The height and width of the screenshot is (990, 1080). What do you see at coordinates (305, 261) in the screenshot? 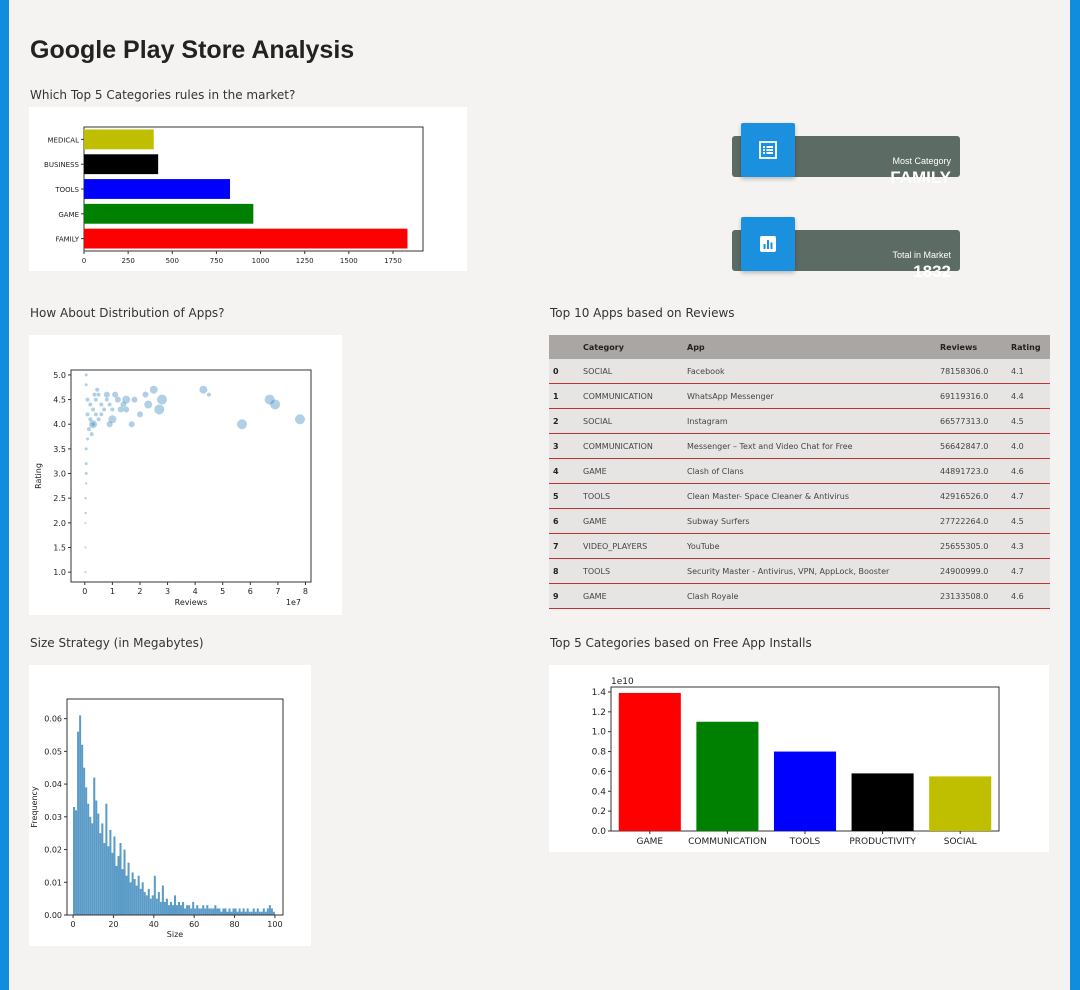
I see `tick-label: 1250` at bounding box center [305, 261].